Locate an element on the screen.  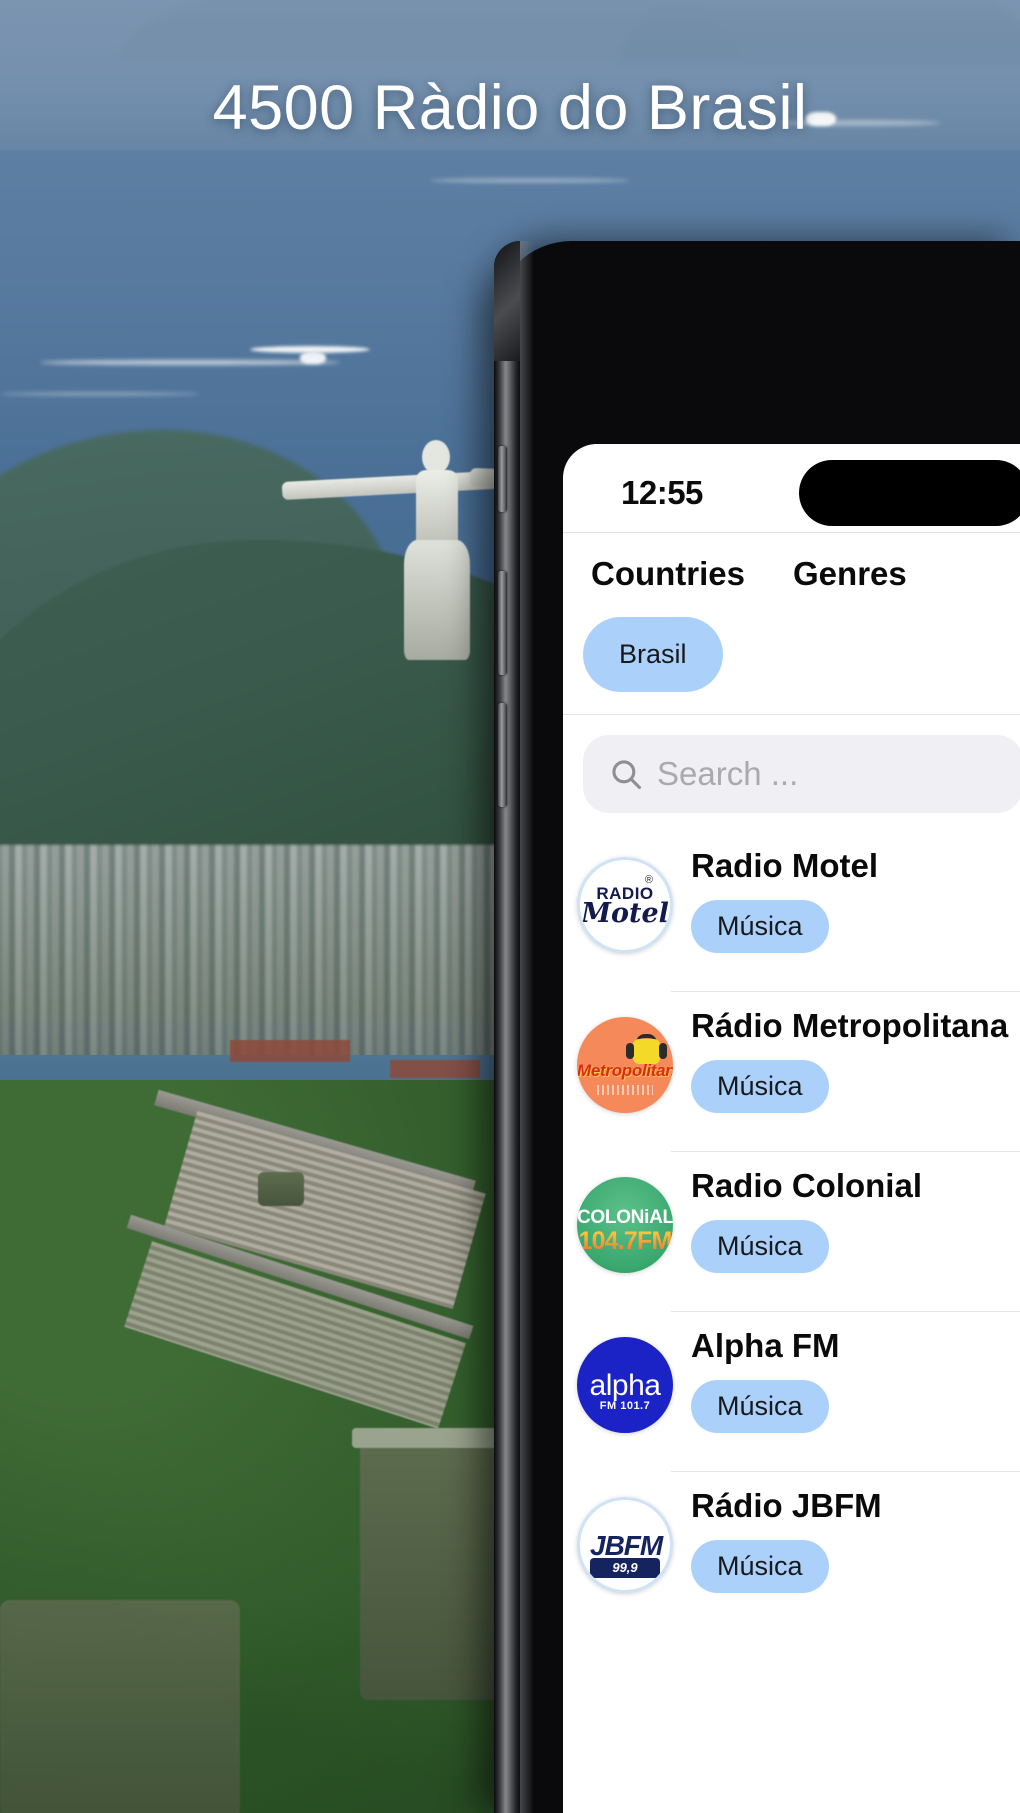
station-name: Rádio Metropolitana is located at coordinates (850, 1025).